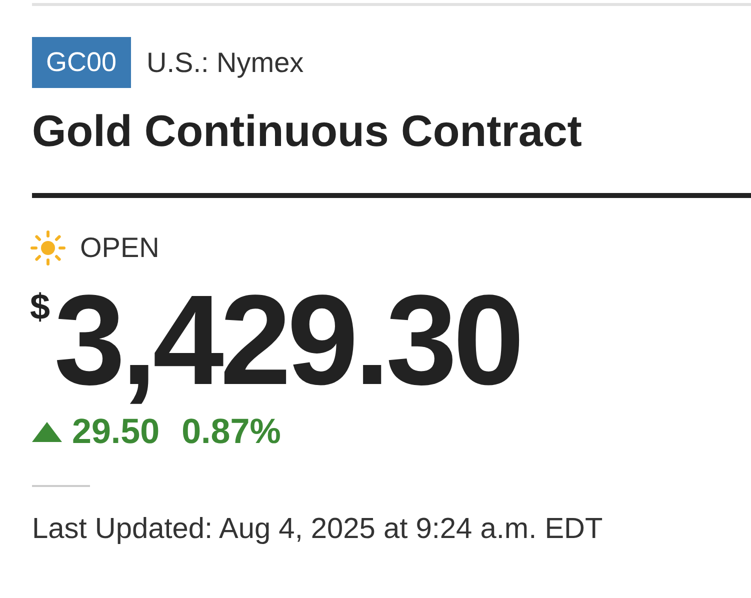 The width and height of the screenshot is (751, 598). I want to click on exchange-label: U.S.: Nymex, so click(225, 62).